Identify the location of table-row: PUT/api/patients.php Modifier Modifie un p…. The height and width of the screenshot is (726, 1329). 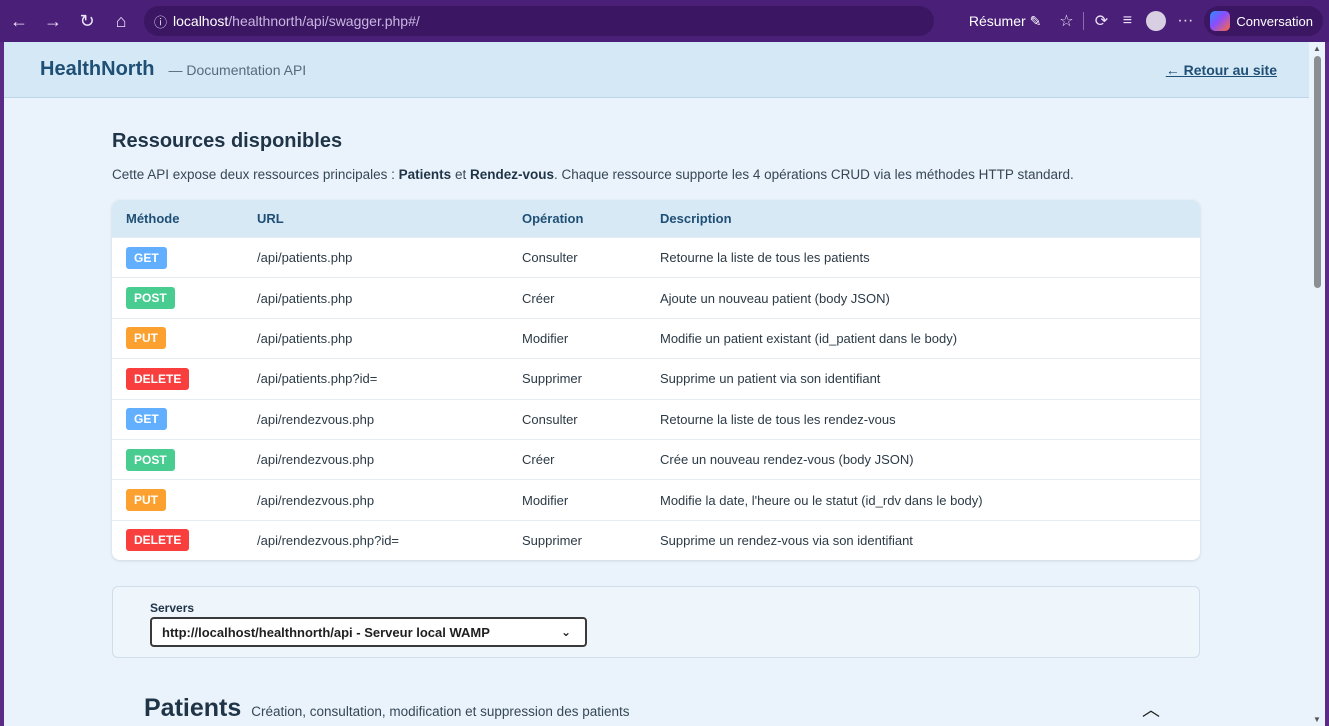
(656, 337).